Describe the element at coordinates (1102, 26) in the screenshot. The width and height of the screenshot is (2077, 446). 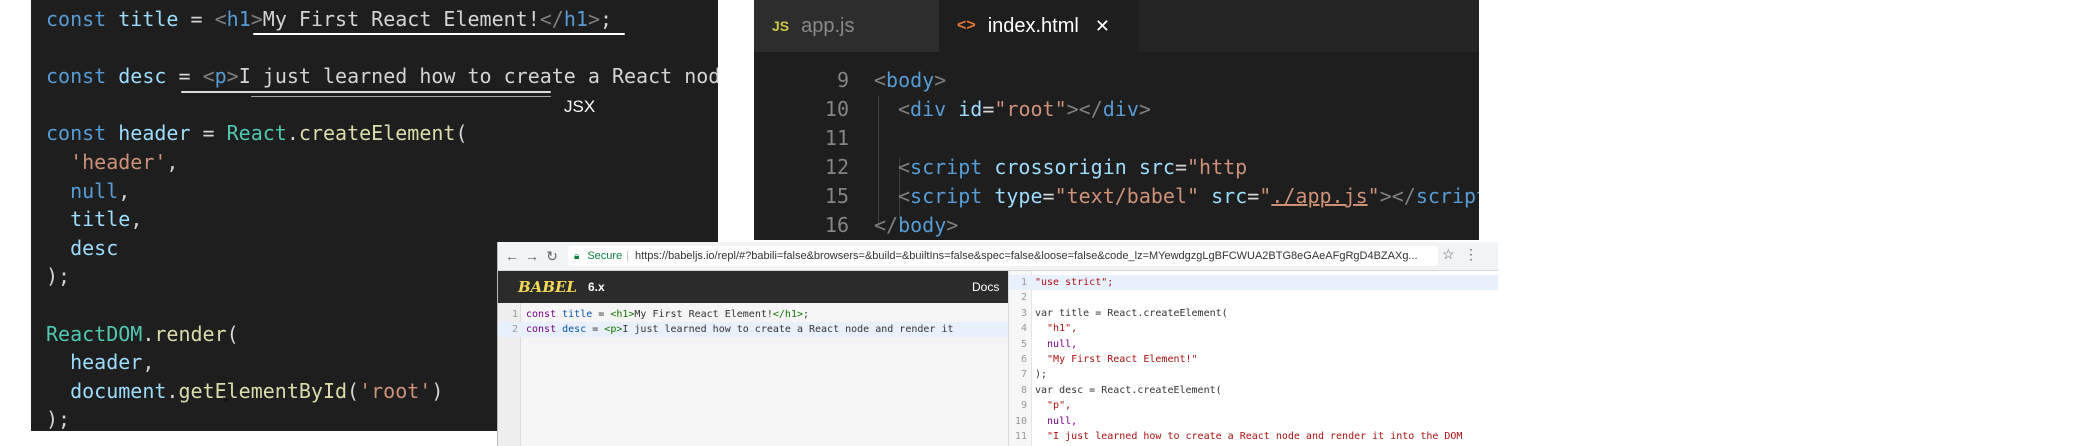
I see `close-icon: ✕` at that location.